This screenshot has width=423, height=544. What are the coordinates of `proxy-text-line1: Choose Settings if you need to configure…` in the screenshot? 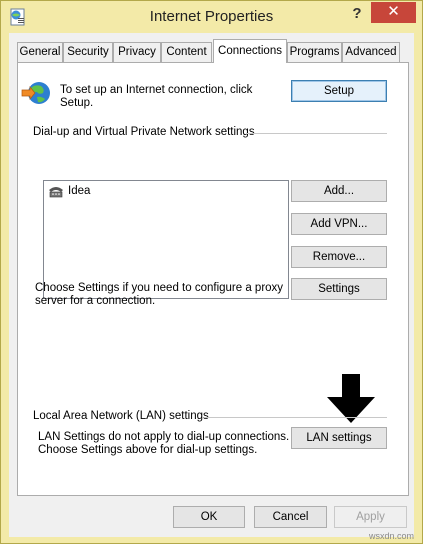 It's located at (159, 288).